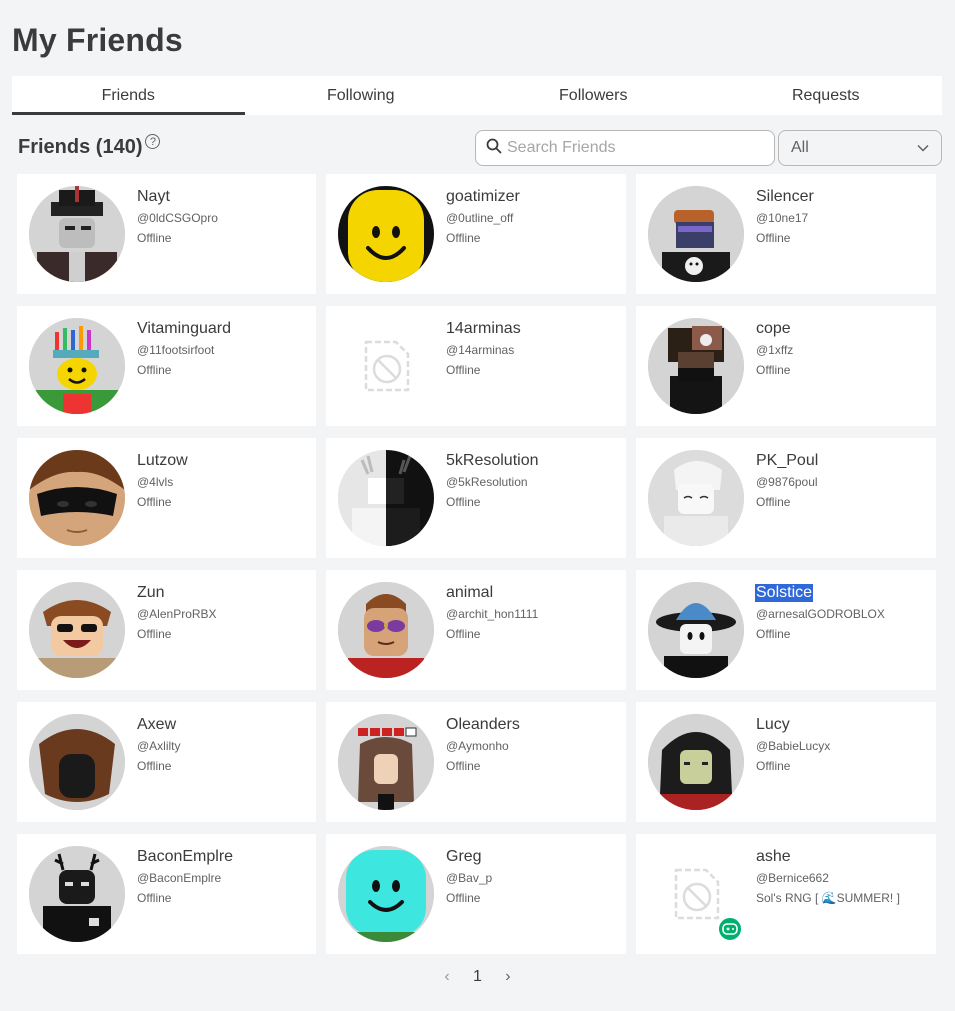  Describe the element at coordinates (632, 148) in the screenshot. I see `search-input` at that location.